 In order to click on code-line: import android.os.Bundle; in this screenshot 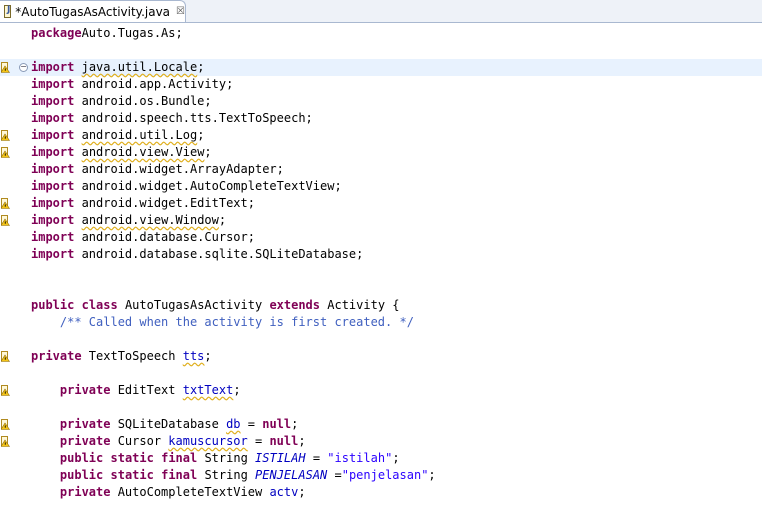, I will do `click(381, 101)`.